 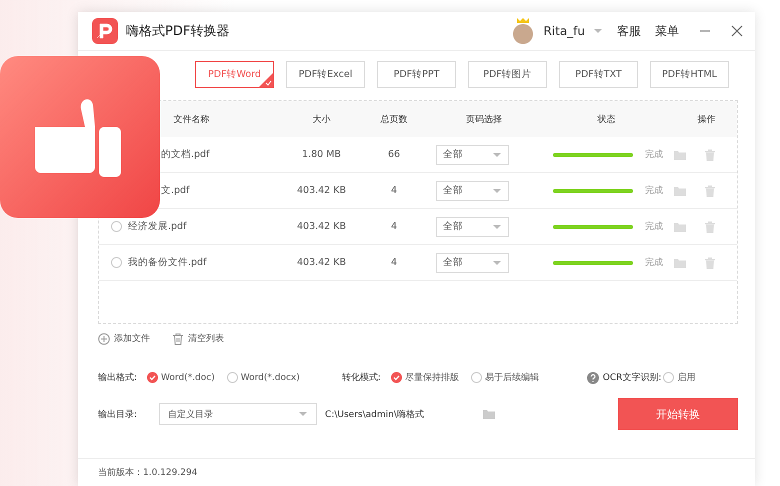 I want to click on option-label: 输出格式:, so click(x=118, y=378).